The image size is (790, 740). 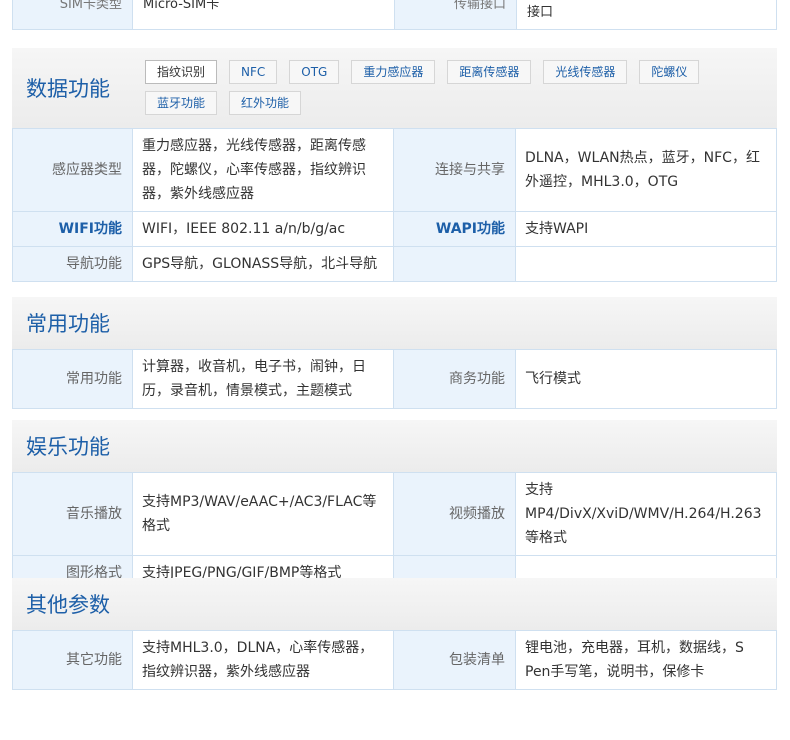 I want to click on tag-otg: OTG, so click(x=314, y=72).